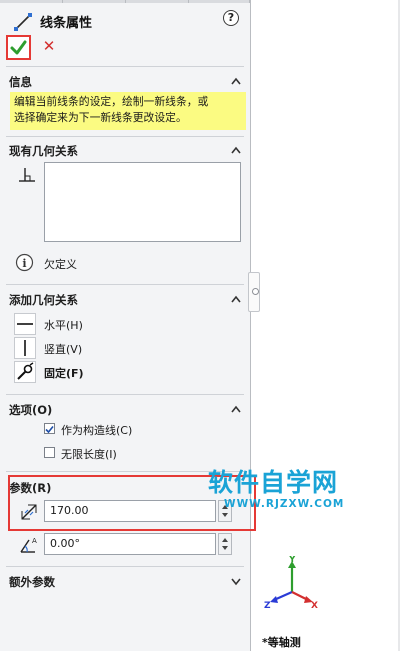  I want to click on line-tool-icon, so click(23, 22).